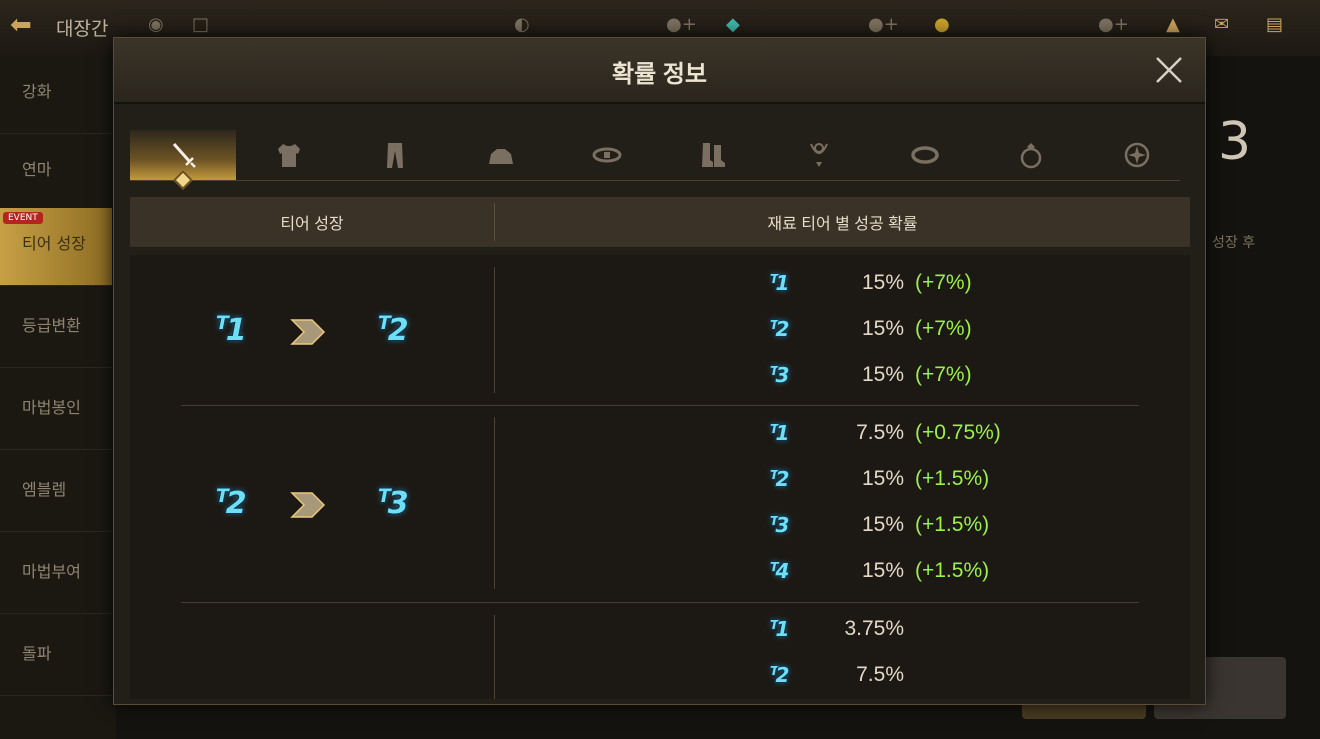 Image resolution: width=1320 pixels, height=739 pixels. I want to click on event-badge: EVENT, so click(23, 218).